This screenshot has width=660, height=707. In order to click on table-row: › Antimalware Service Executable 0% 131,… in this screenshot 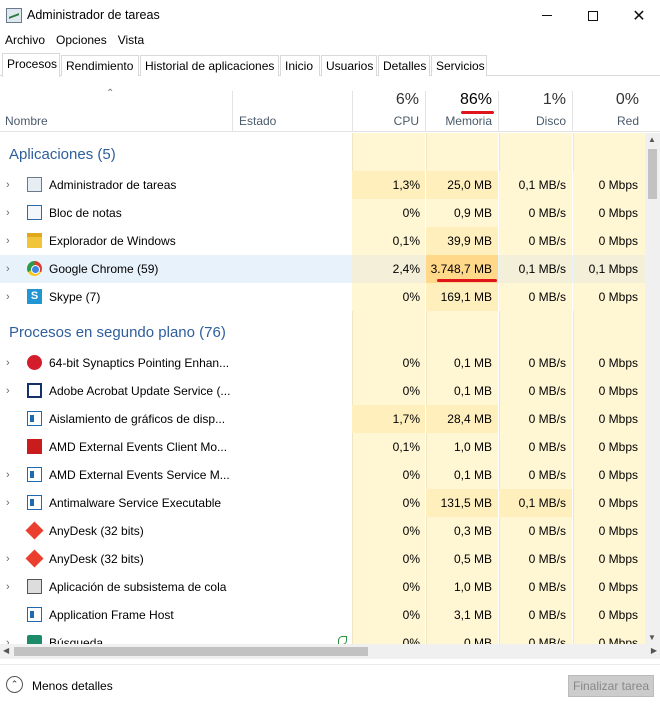, I will do `click(322, 503)`.